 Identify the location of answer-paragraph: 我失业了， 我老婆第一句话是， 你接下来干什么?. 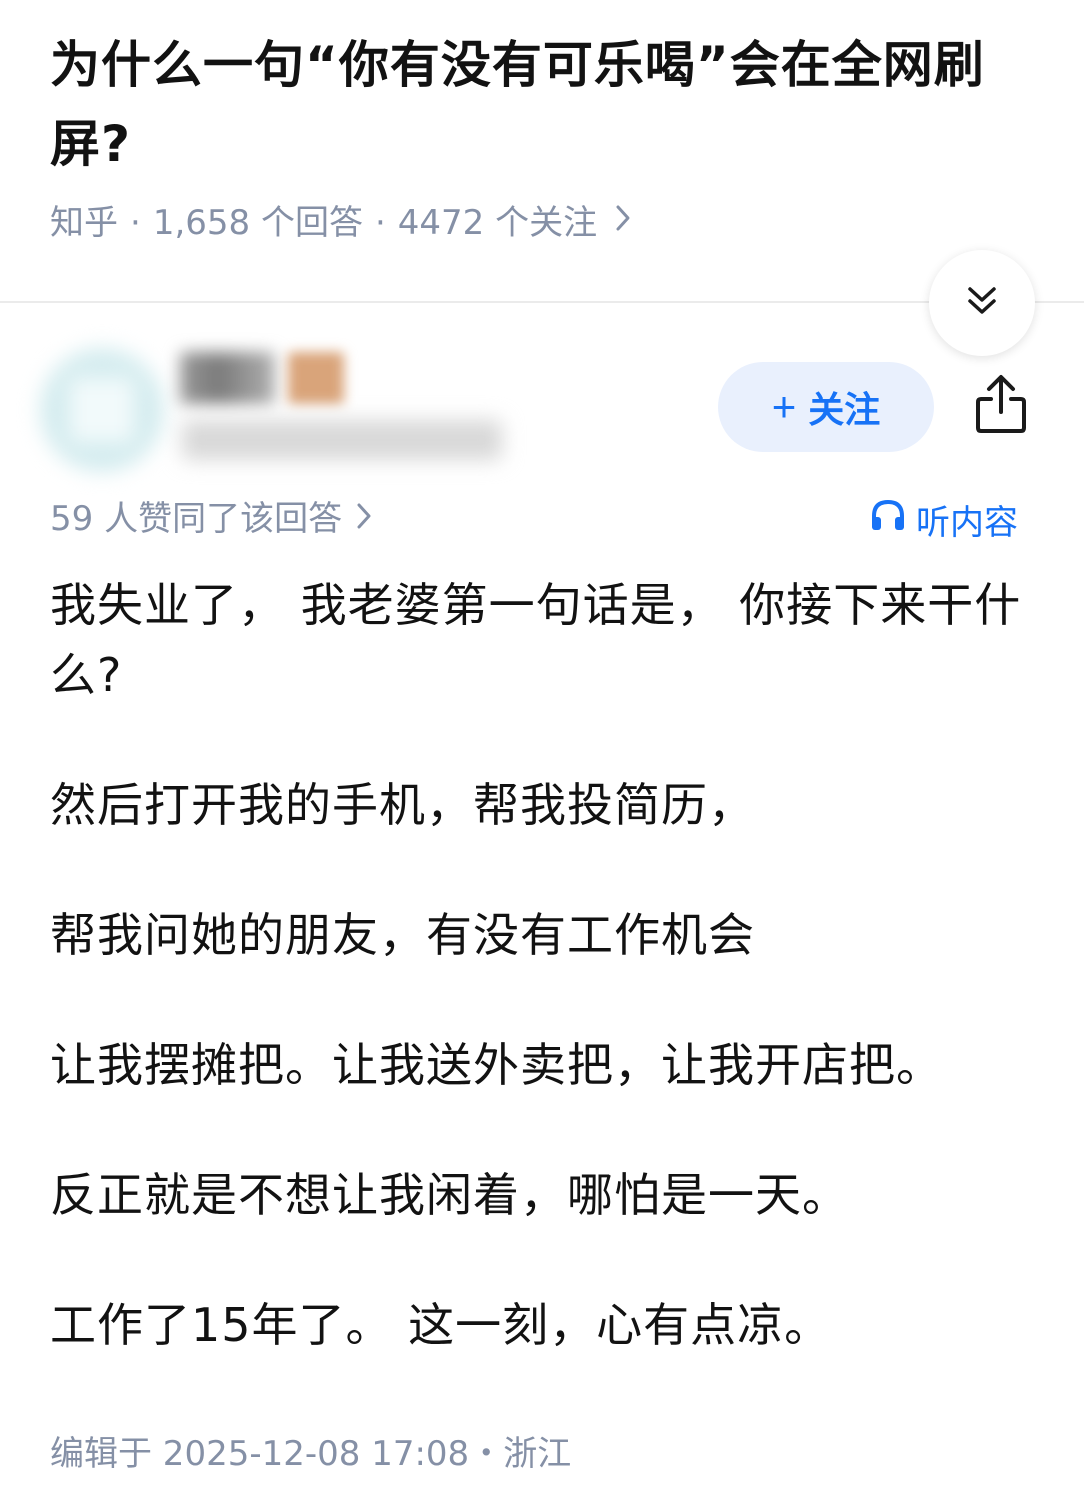
(536, 640).